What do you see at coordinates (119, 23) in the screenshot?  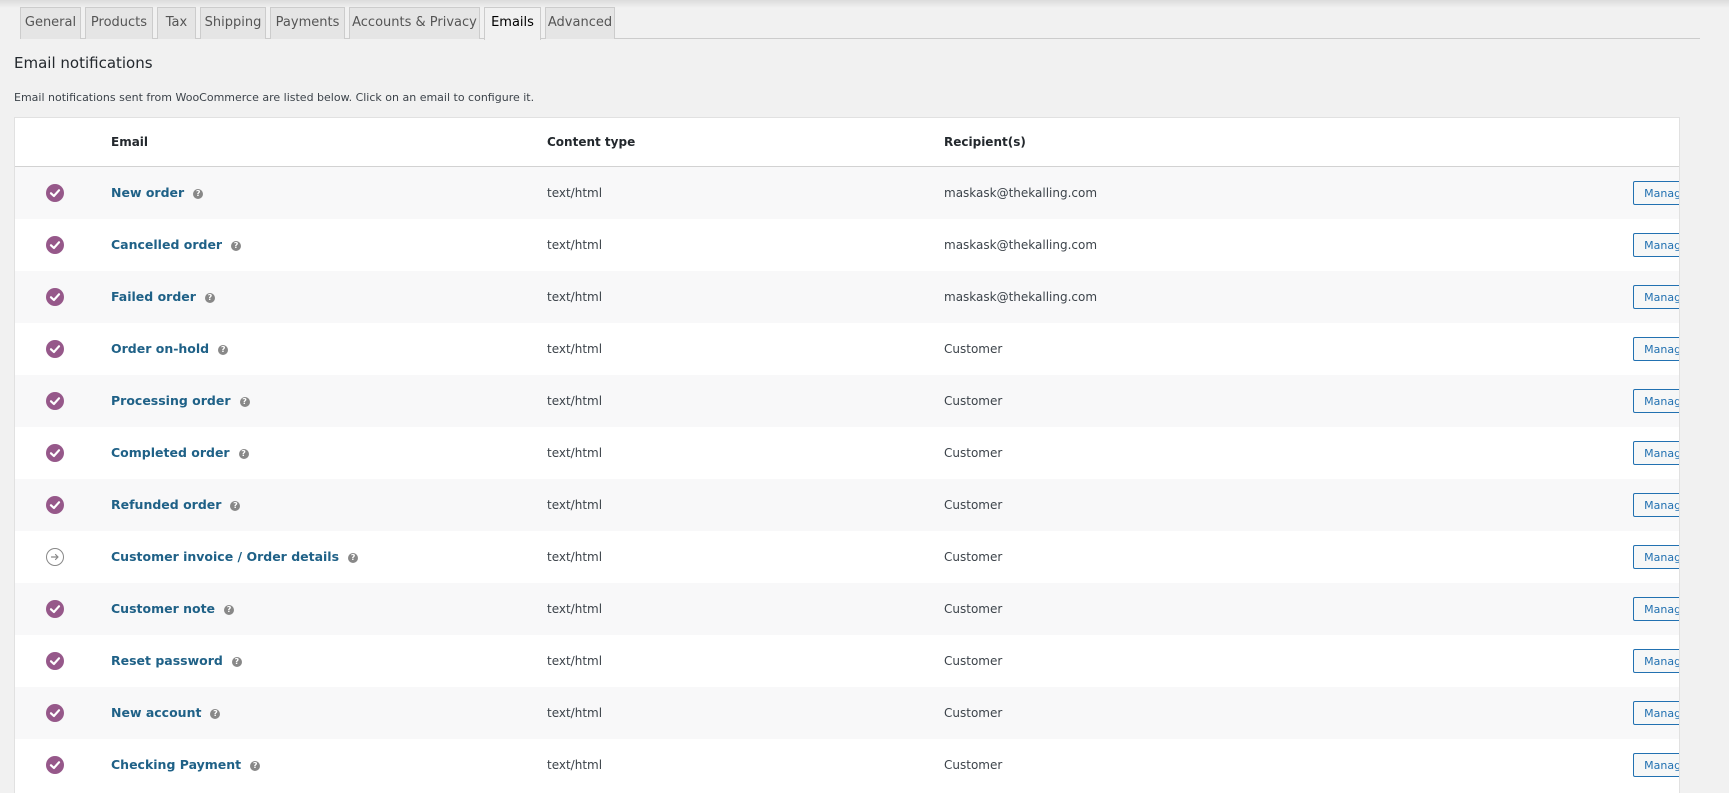 I see `tab-products: Products` at bounding box center [119, 23].